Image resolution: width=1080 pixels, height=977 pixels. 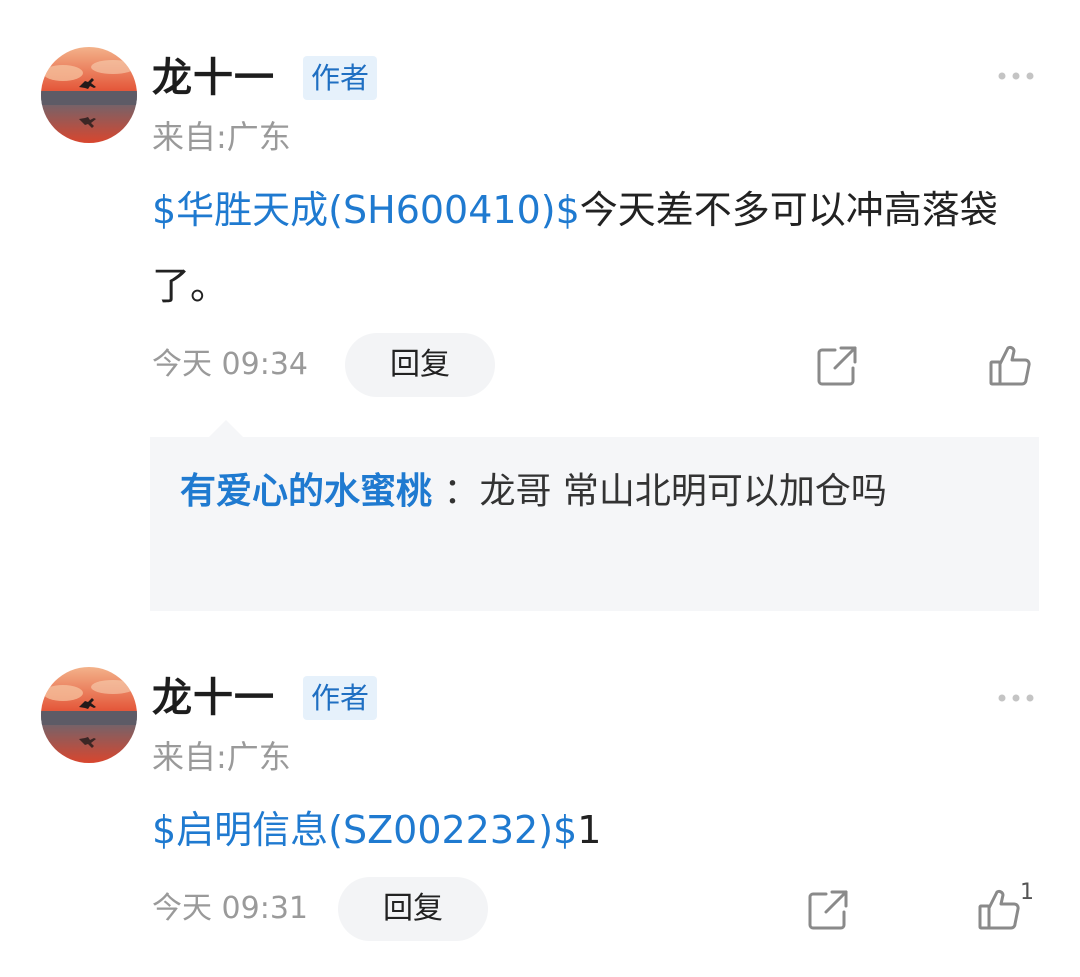 I want to click on reply-username: 有爱心的水蜜桃, so click(x=306, y=491).